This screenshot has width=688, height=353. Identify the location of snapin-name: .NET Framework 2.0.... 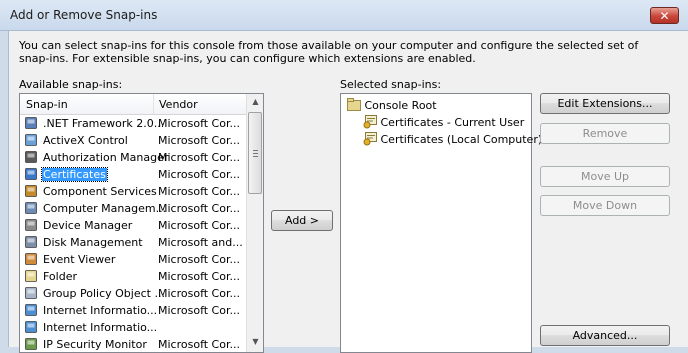
(104, 123).